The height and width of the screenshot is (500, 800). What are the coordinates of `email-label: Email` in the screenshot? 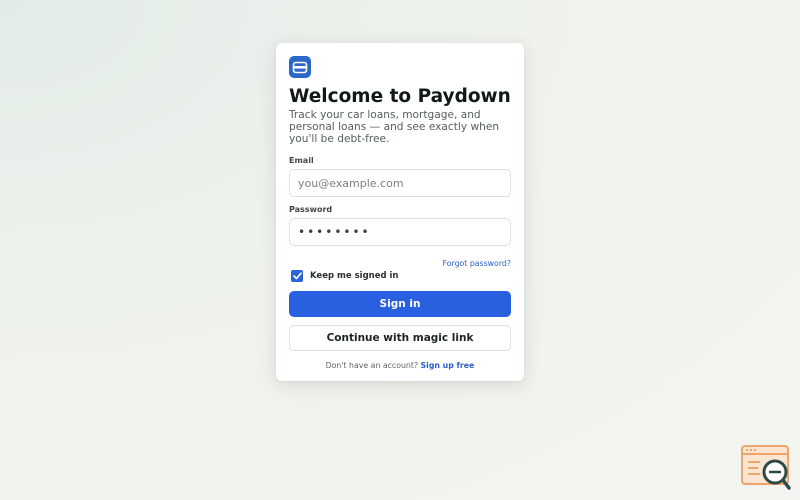 It's located at (301, 160).